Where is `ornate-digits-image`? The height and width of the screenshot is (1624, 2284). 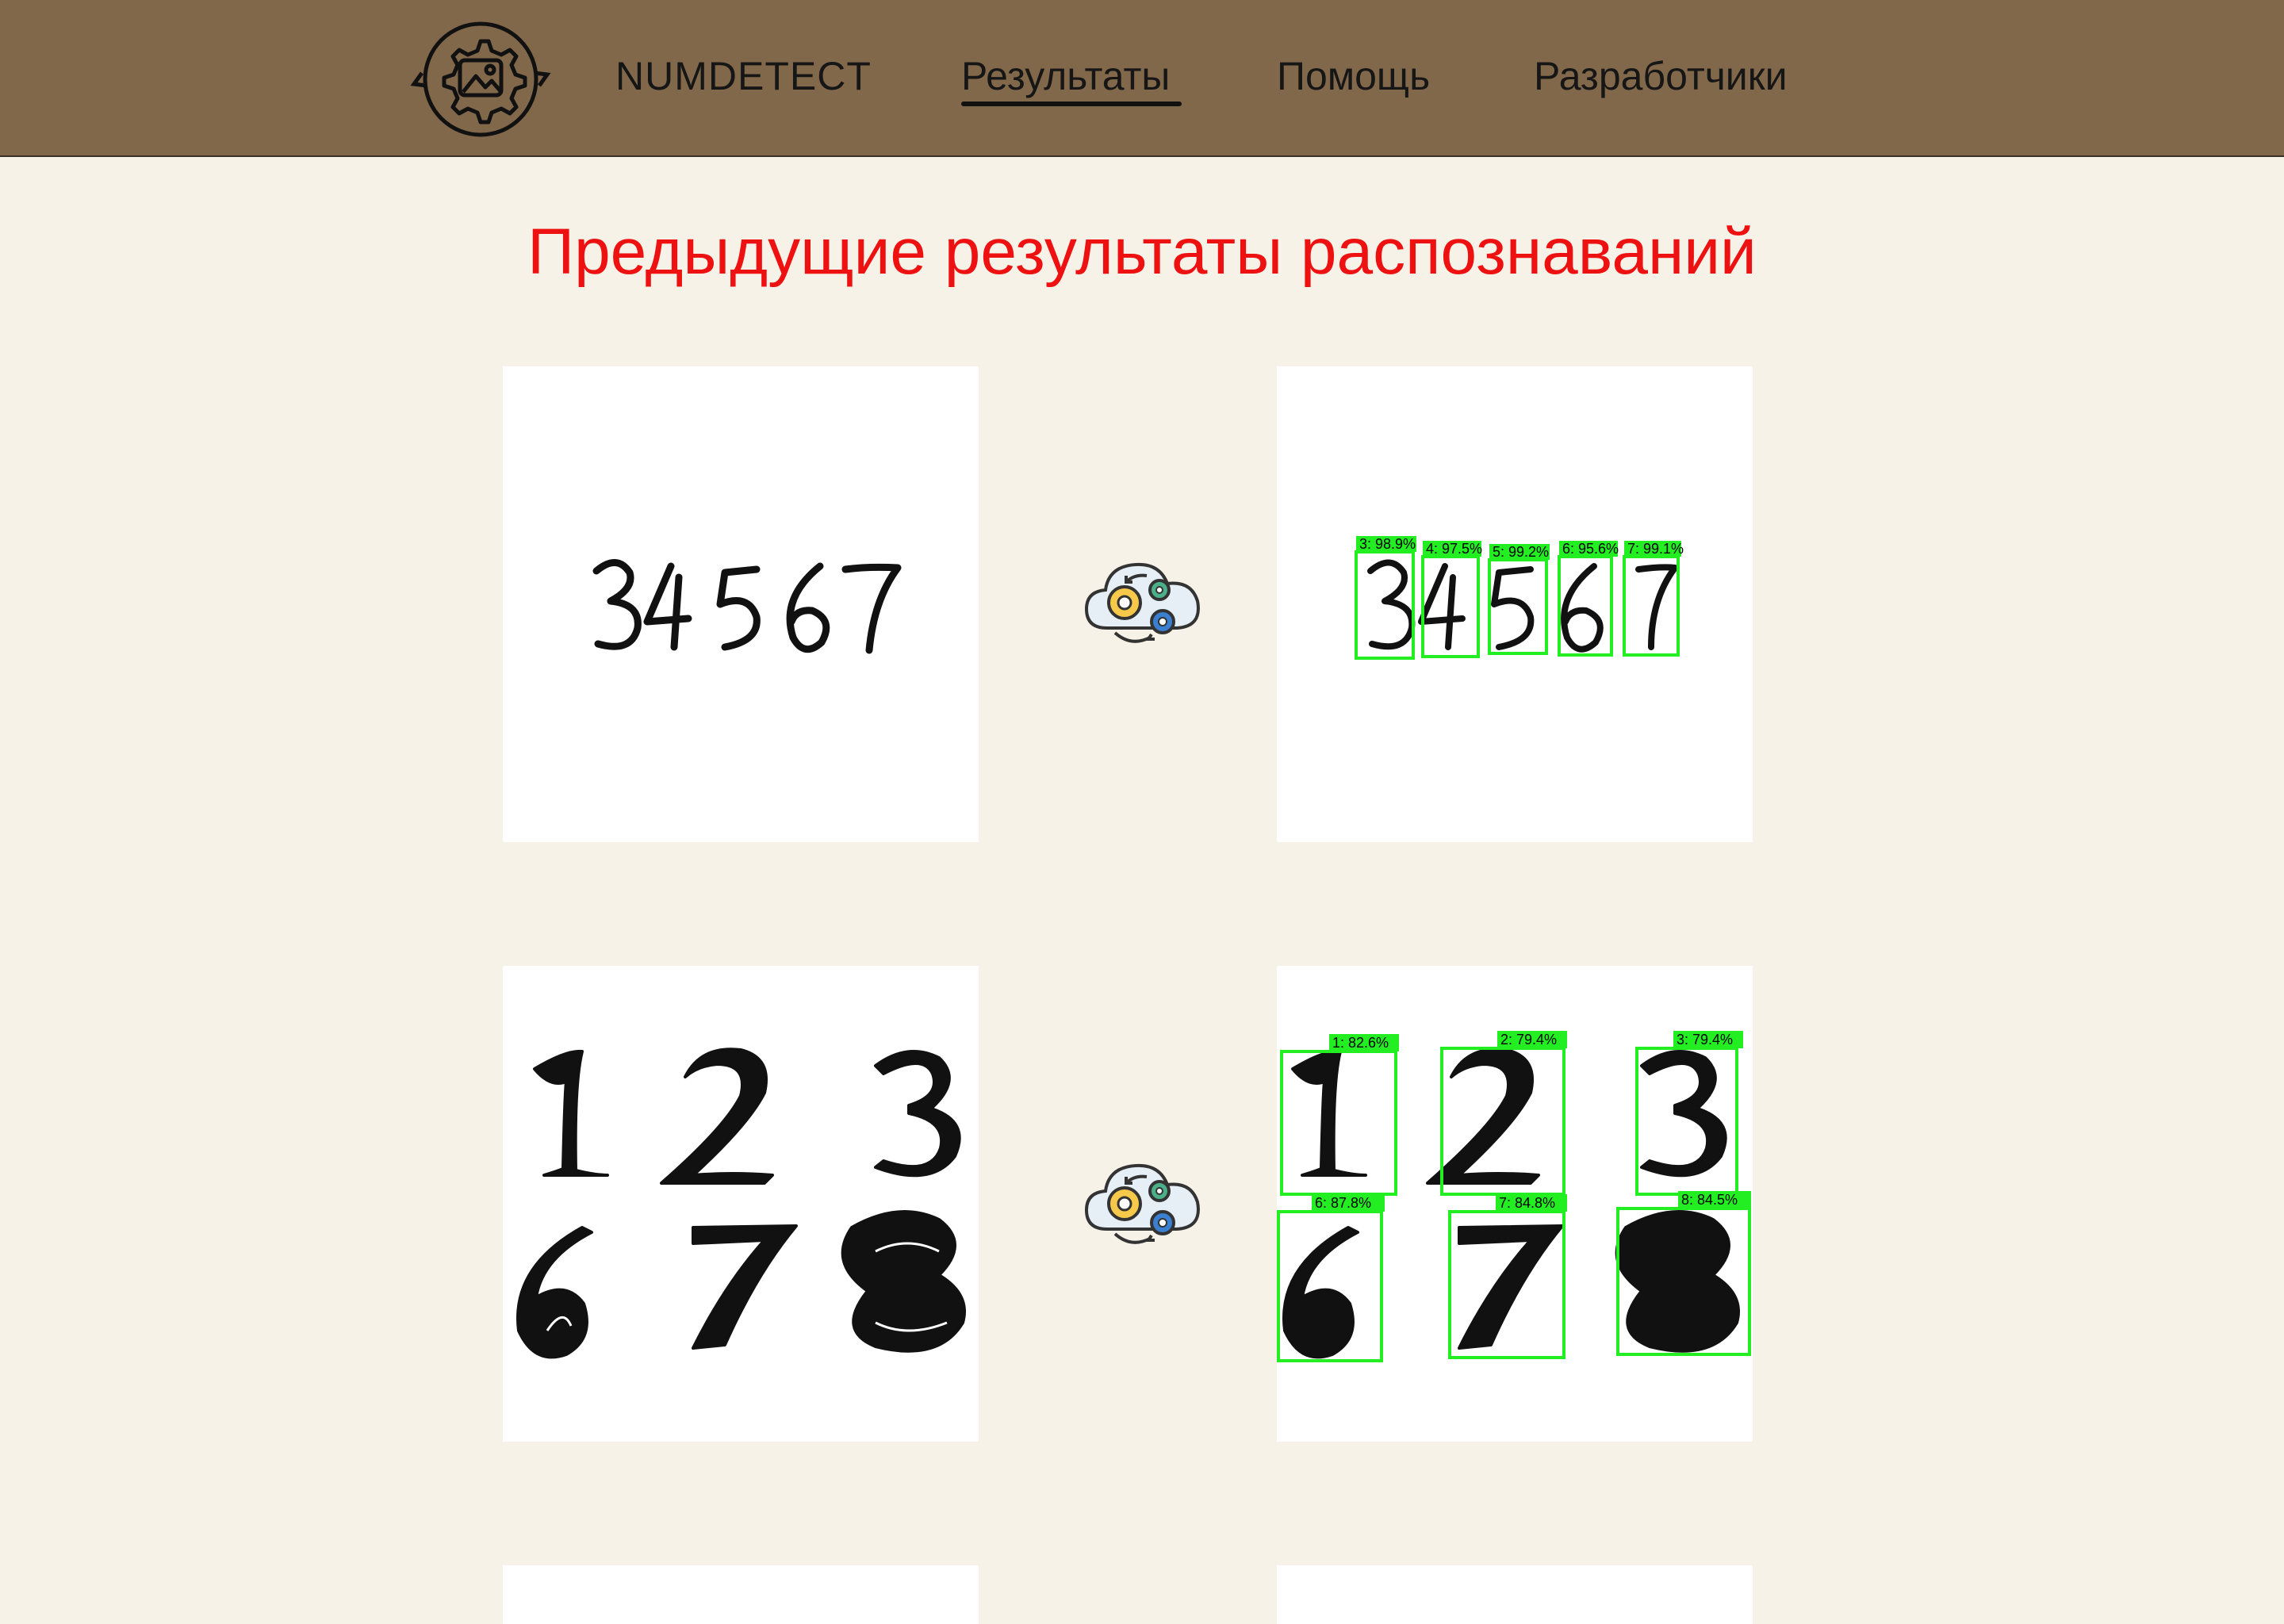
ornate-digits-image is located at coordinates (741, 1203).